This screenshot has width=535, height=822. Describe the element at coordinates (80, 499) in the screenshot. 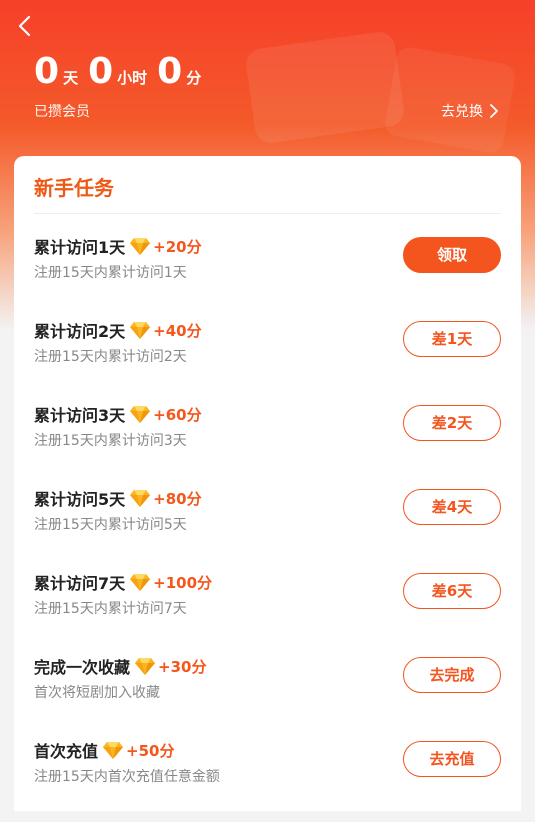

I see `task-title: 累计访问5天` at that location.